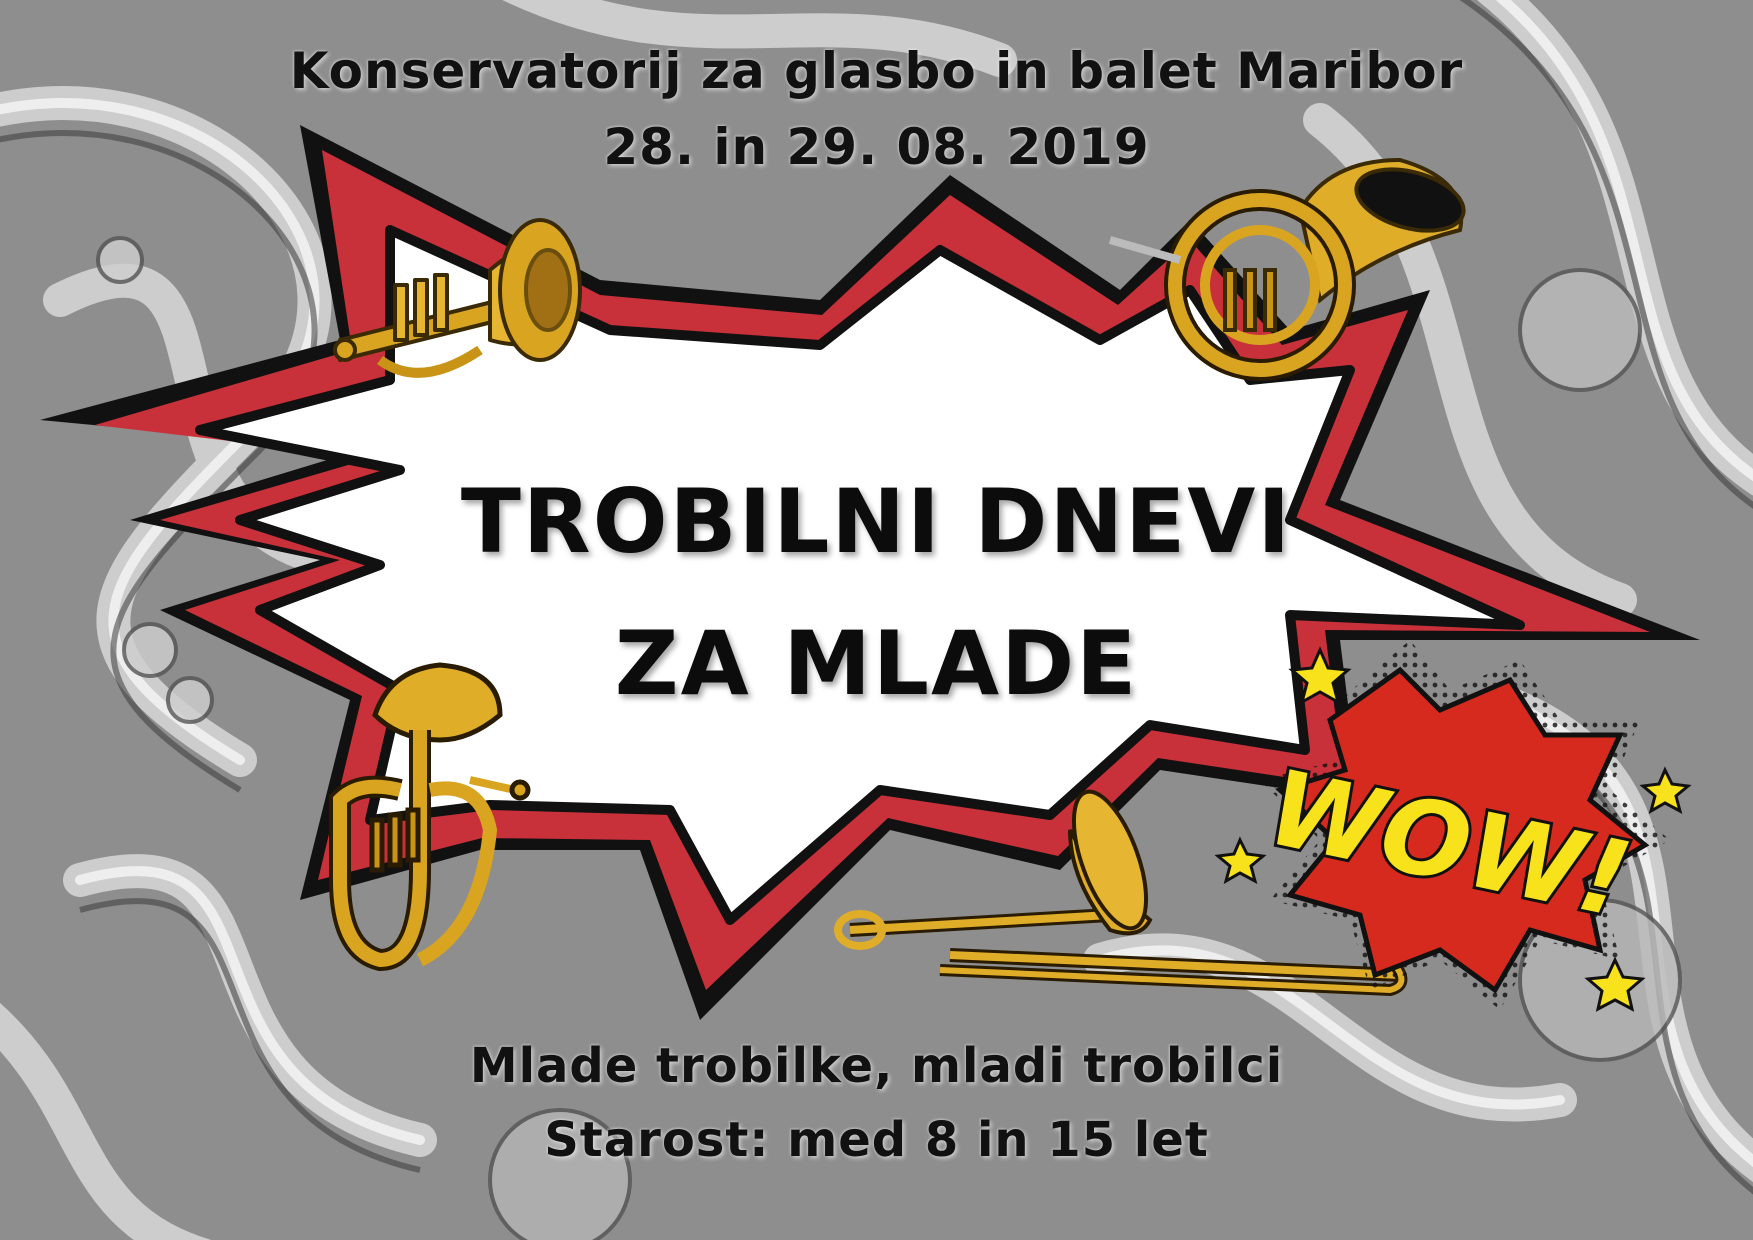 The width and height of the screenshot is (1753, 1240). Describe the element at coordinates (876, 147) in the screenshot. I see `header-date: 28. in 29. 08. 2019` at that location.